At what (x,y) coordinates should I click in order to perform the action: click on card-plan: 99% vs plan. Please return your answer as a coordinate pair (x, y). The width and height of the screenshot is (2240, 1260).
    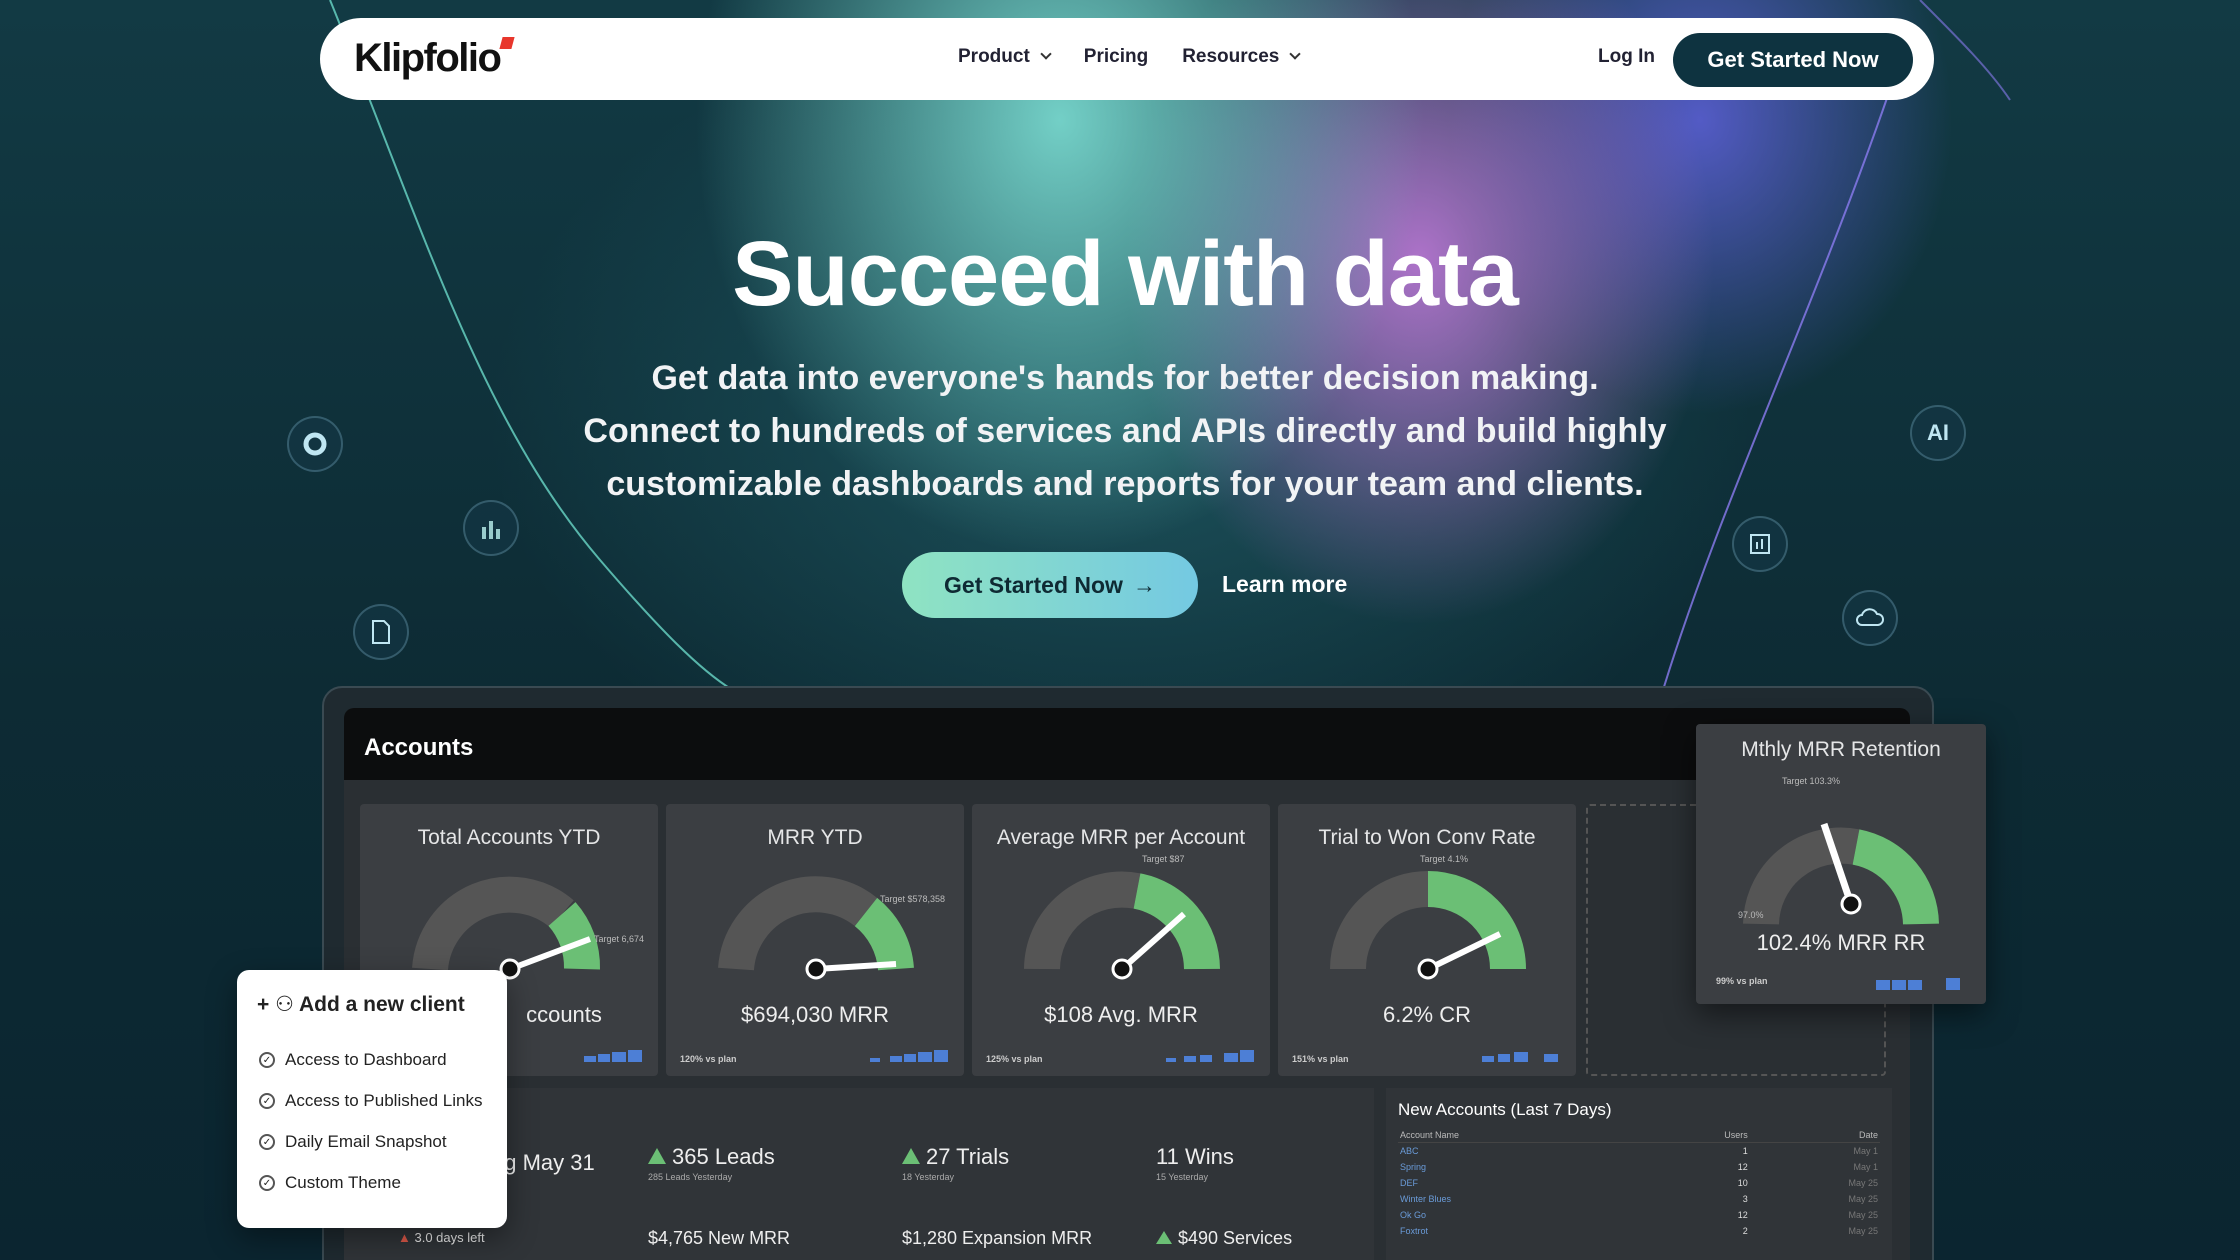
    Looking at the image, I should click on (1742, 981).